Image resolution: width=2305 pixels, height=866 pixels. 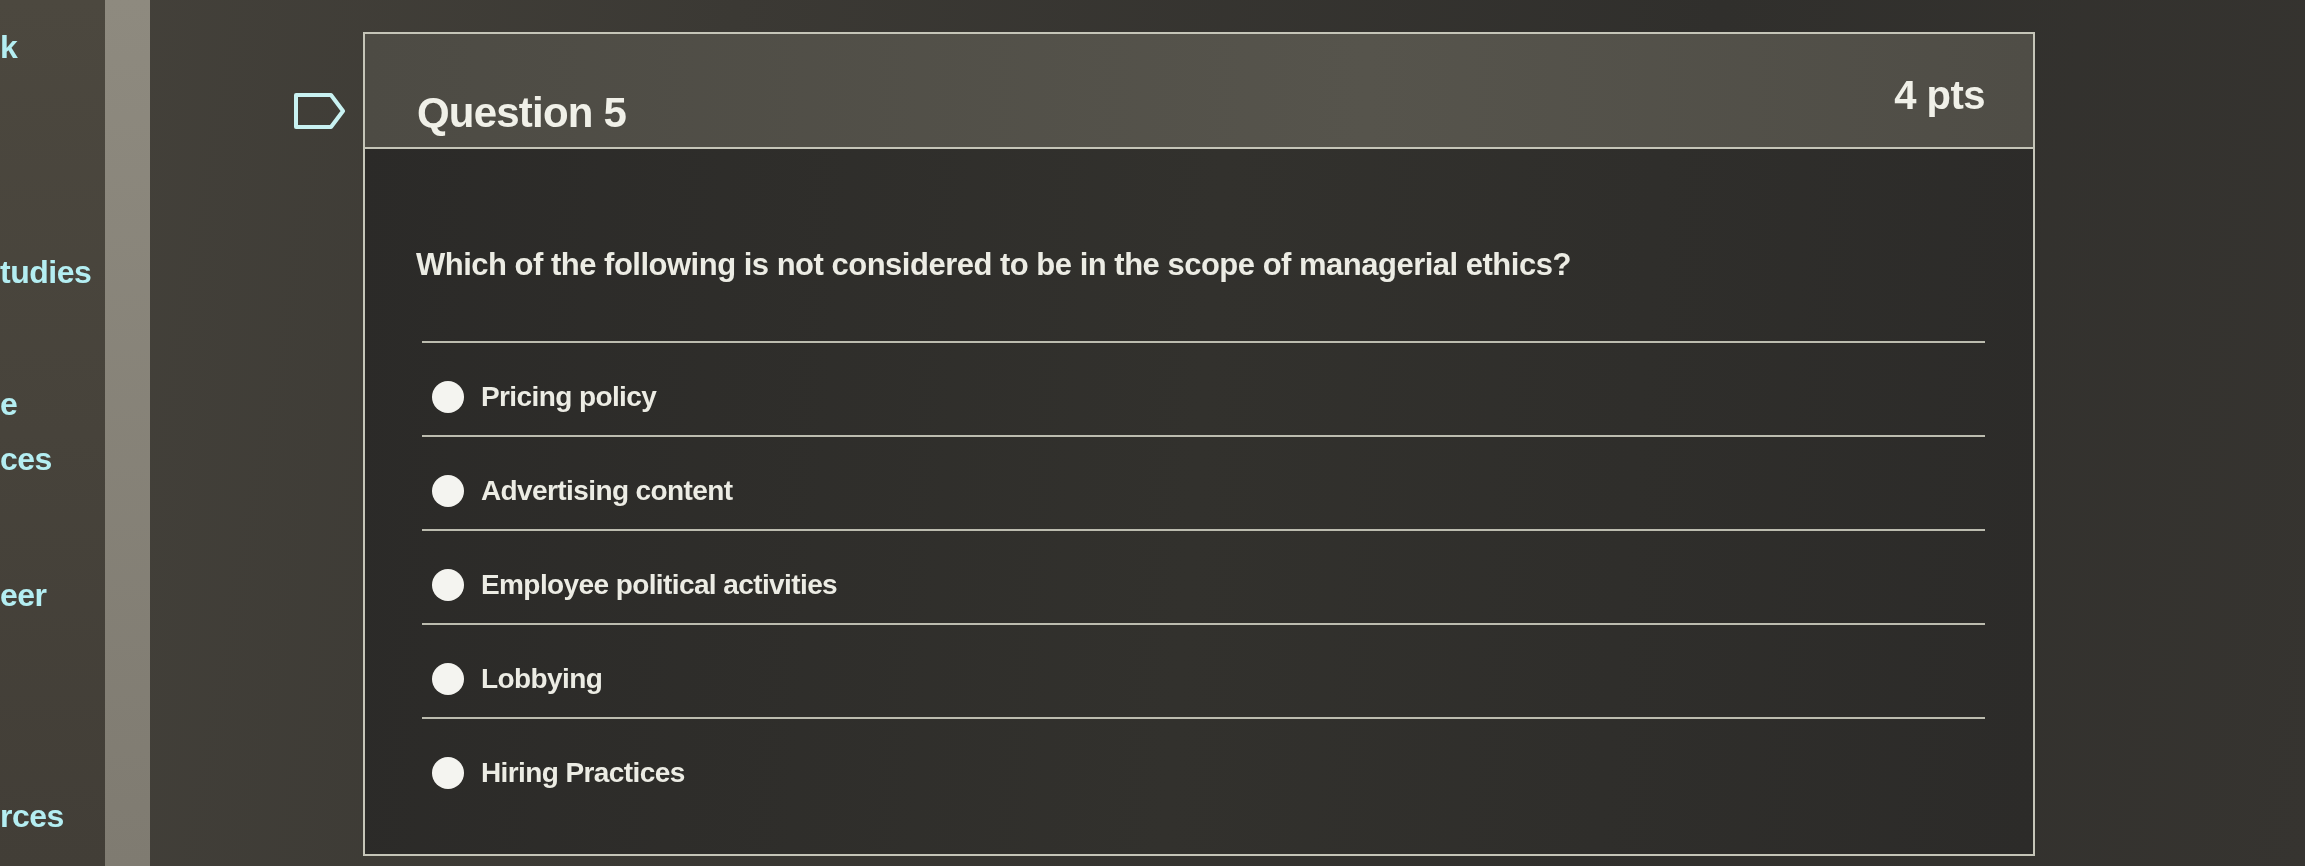 What do you see at coordinates (542, 679) in the screenshot?
I see `option-label: Lobbying` at bounding box center [542, 679].